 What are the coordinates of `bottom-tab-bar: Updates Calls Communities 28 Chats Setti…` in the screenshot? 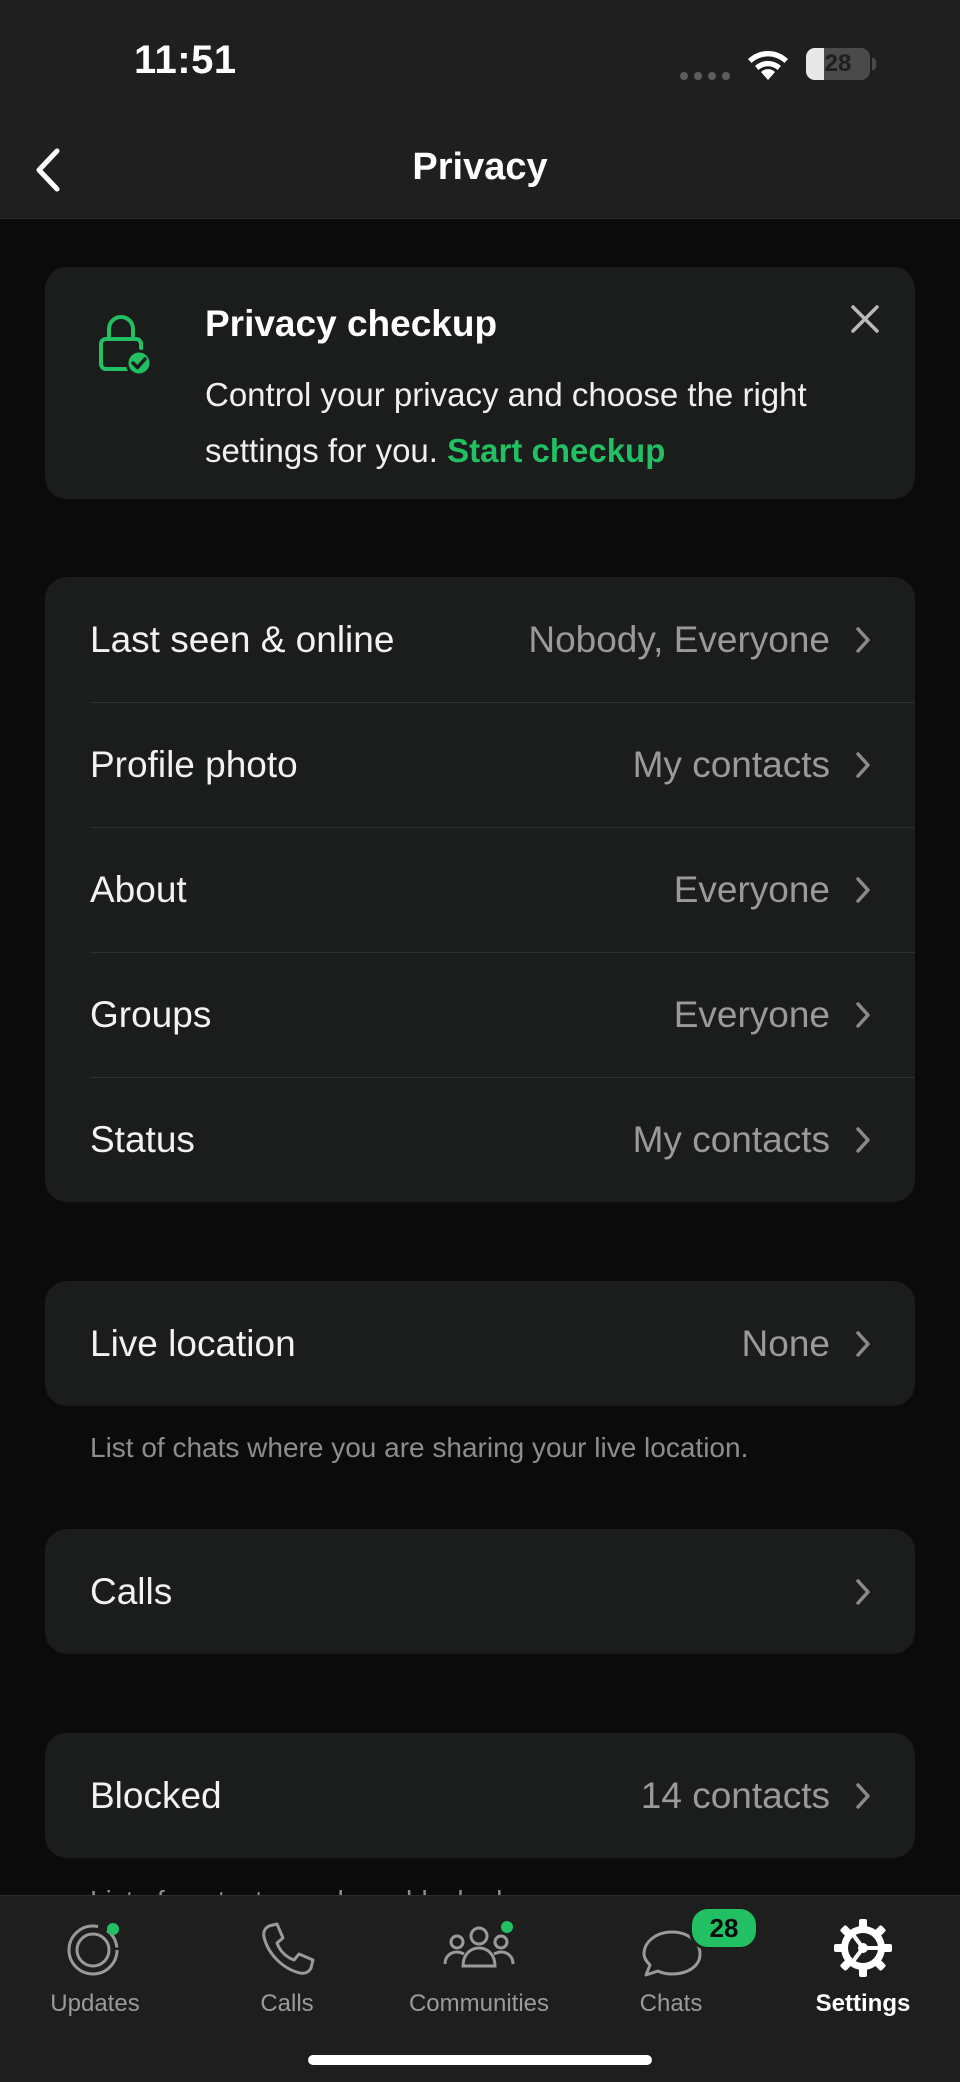 It's located at (480, 1988).